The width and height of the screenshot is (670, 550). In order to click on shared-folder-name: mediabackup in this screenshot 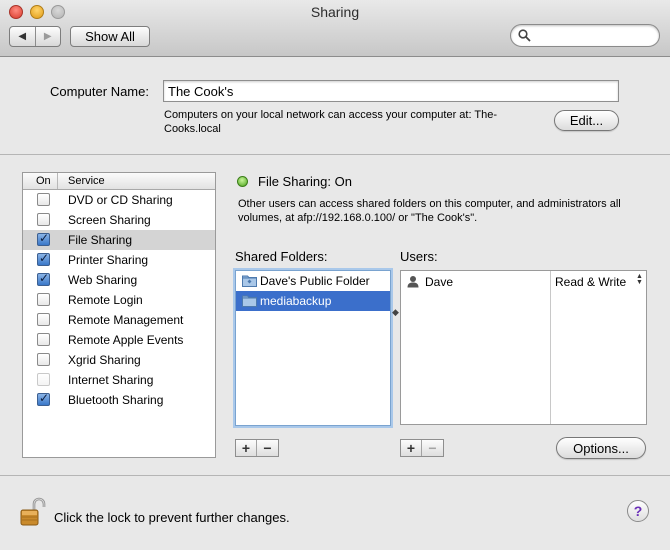, I will do `click(296, 301)`.